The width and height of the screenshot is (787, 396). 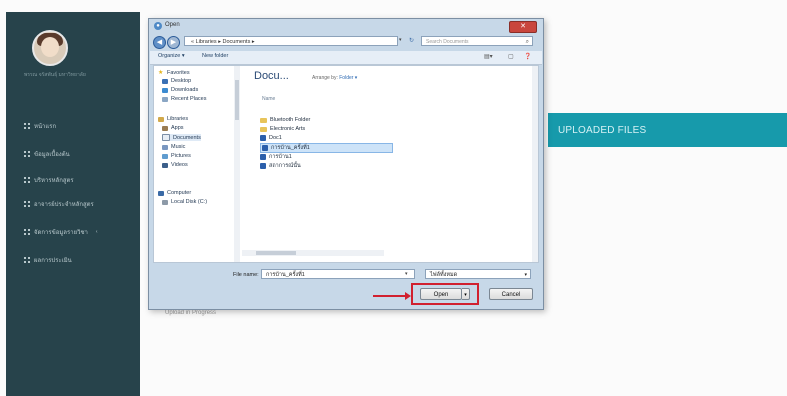 I want to click on help-icon: ❓, so click(x=527, y=56).